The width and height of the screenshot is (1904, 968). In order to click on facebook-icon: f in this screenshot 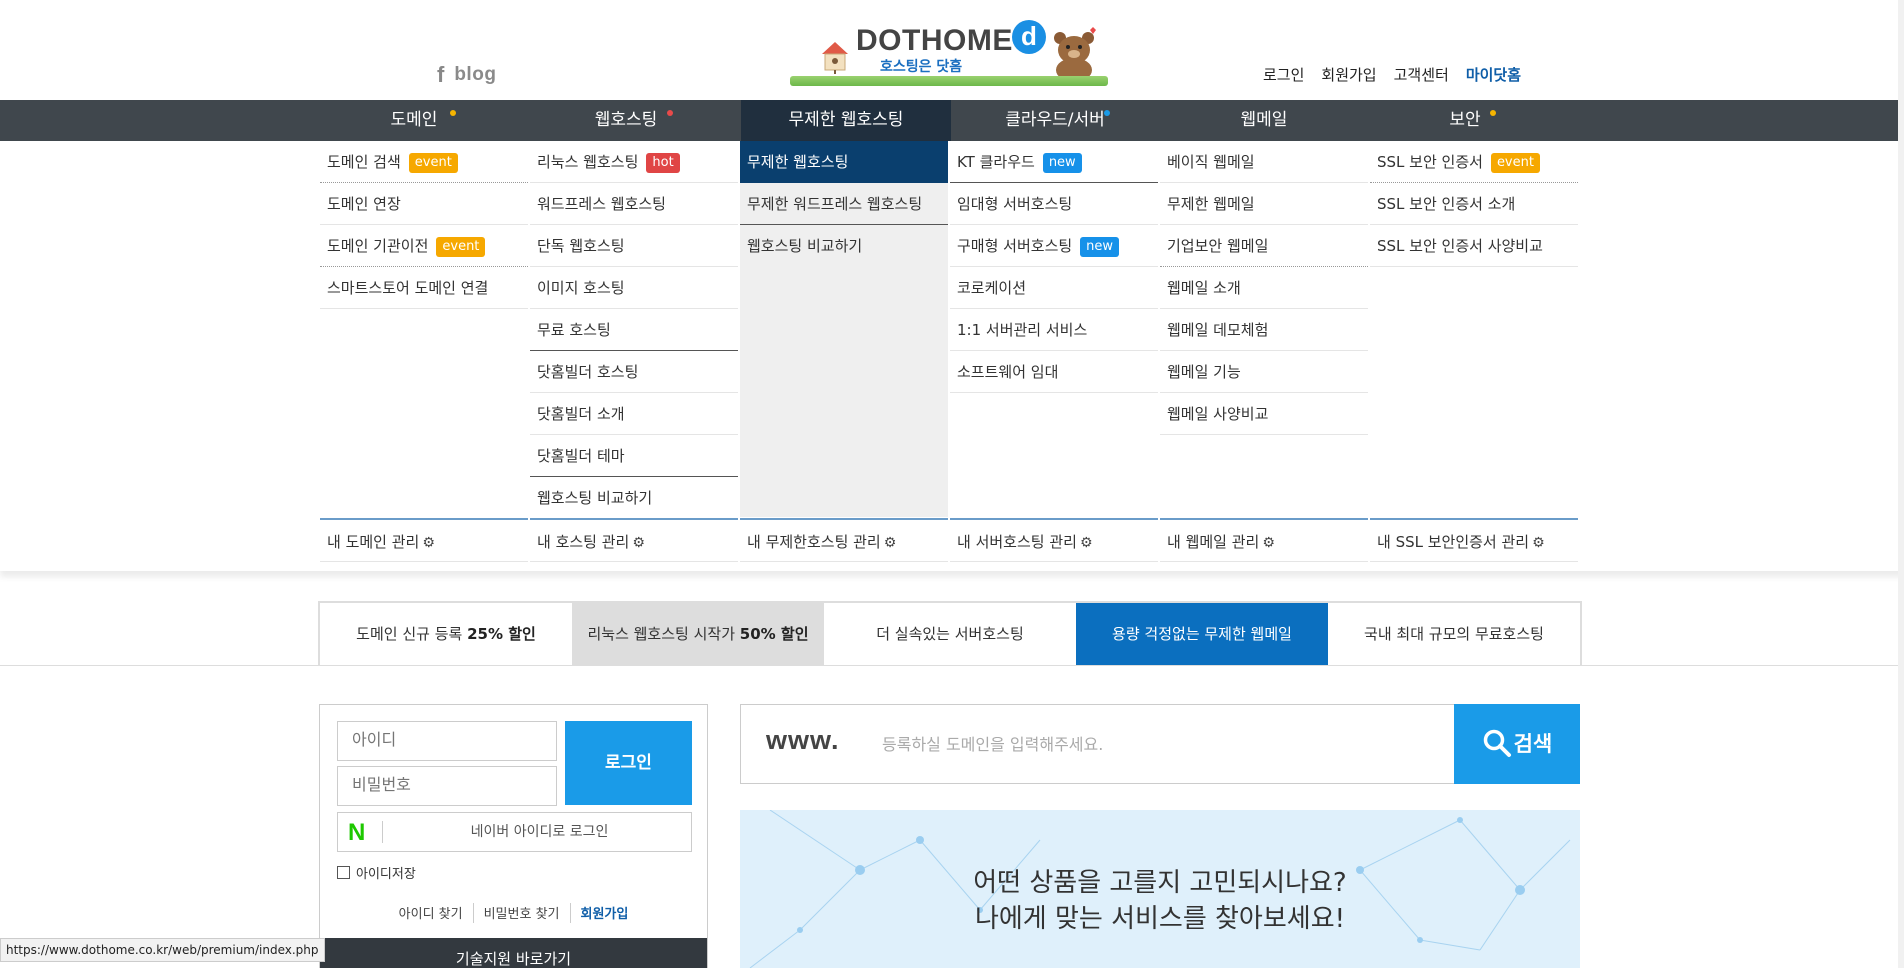, I will do `click(440, 75)`.